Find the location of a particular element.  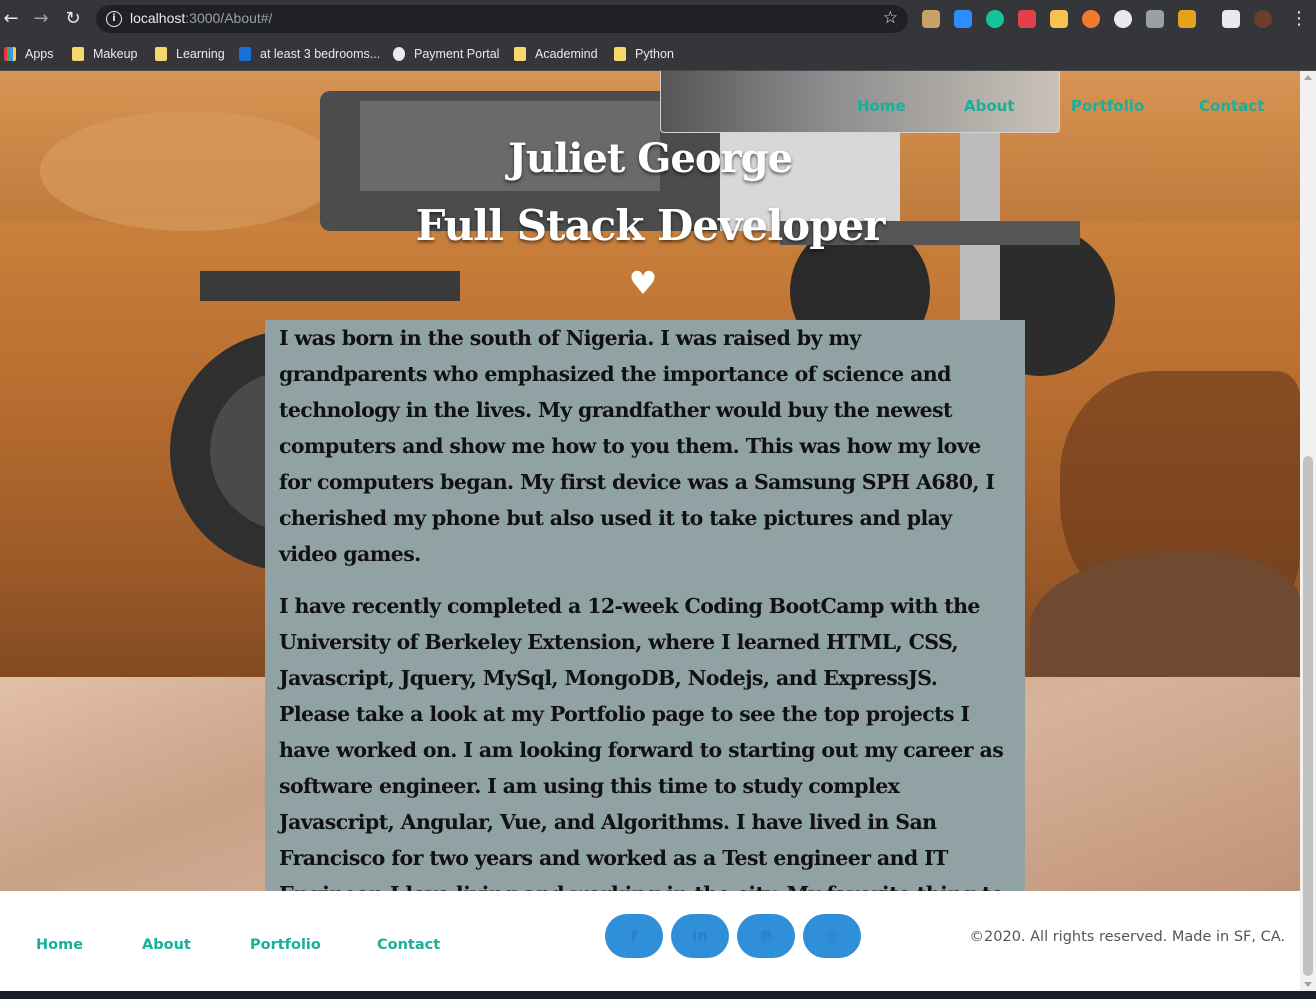

bookmark-makeup: Makeup is located at coordinates (104, 54).